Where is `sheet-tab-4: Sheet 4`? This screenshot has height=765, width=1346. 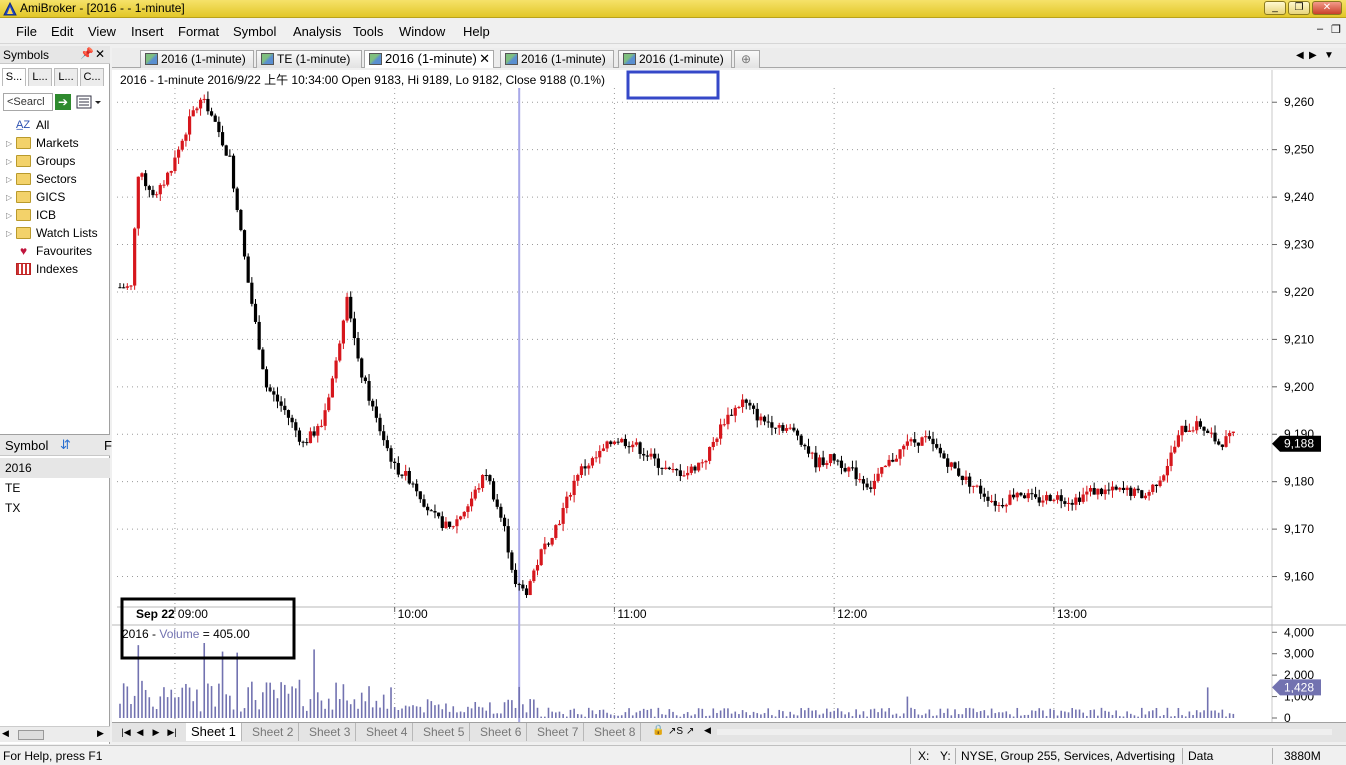 sheet-tab-4: Sheet 4 is located at coordinates (387, 732).